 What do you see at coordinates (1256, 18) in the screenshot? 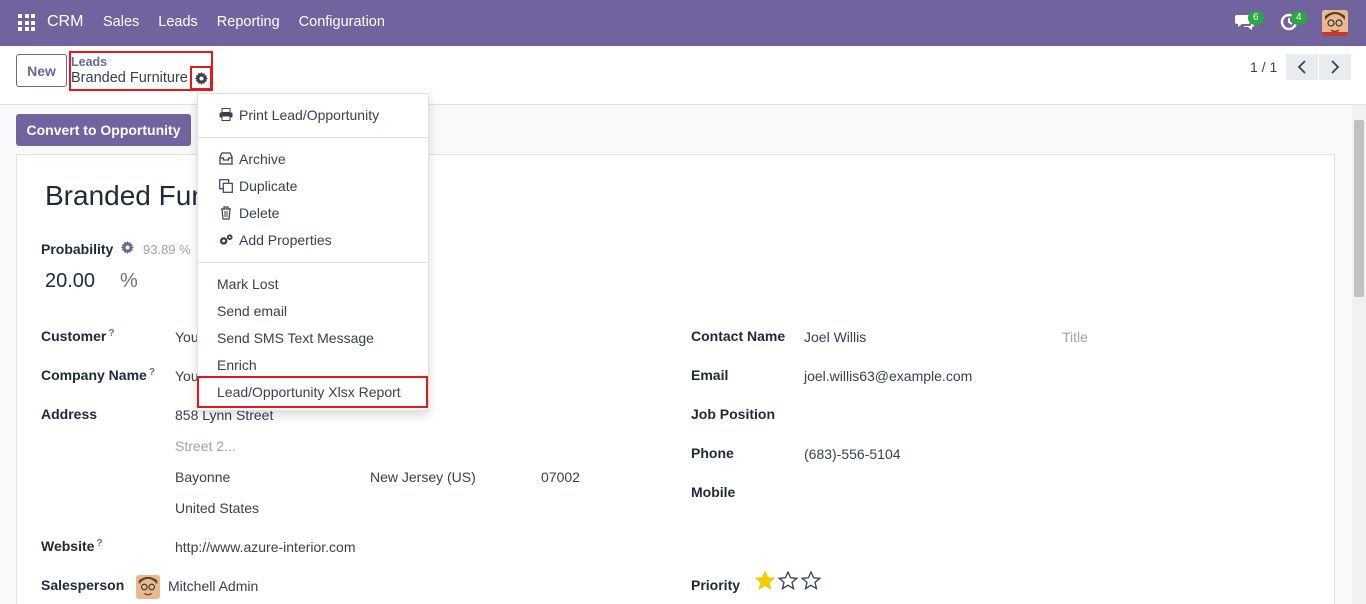
I see `messaging-count-badge: 6` at bounding box center [1256, 18].